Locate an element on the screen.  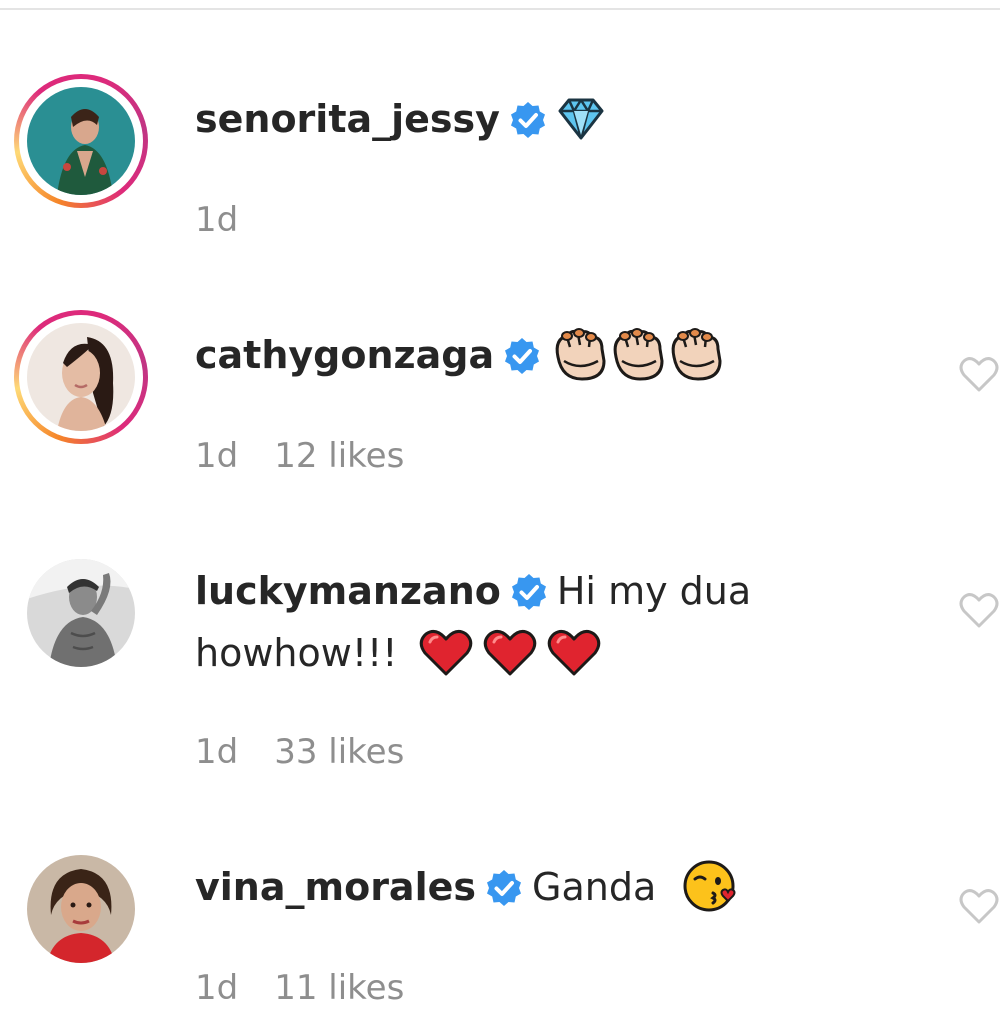
comment-meta: 1d 12 likes is located at coordinates (317, 456).